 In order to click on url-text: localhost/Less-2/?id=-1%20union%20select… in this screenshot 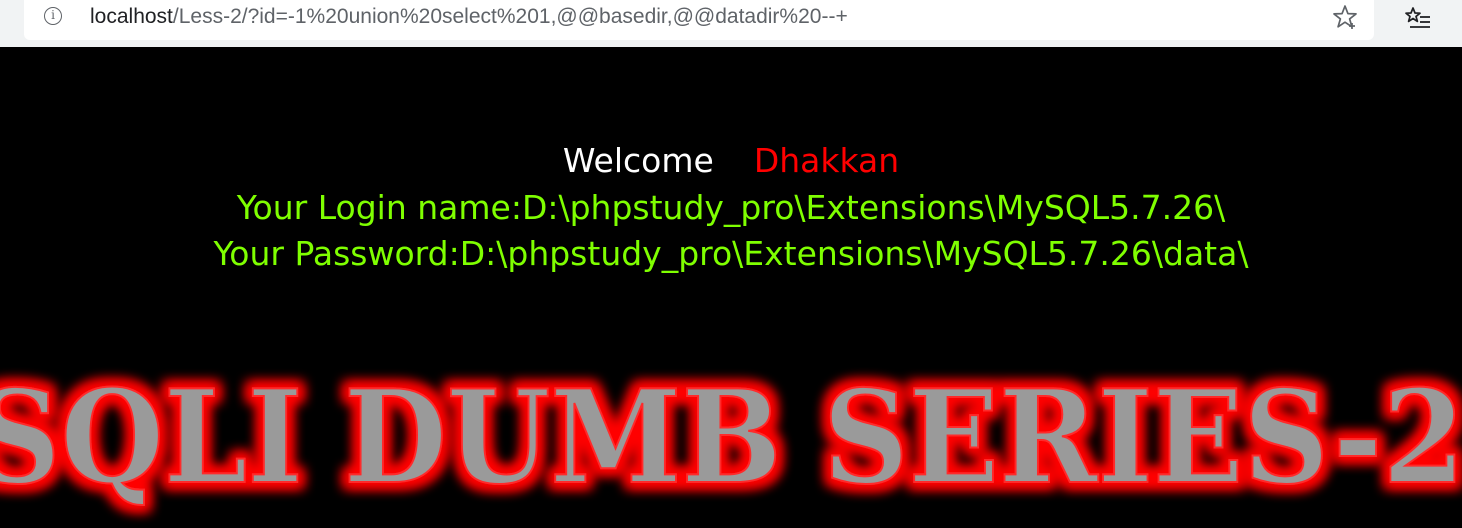, I will do `click(469, 17)`.